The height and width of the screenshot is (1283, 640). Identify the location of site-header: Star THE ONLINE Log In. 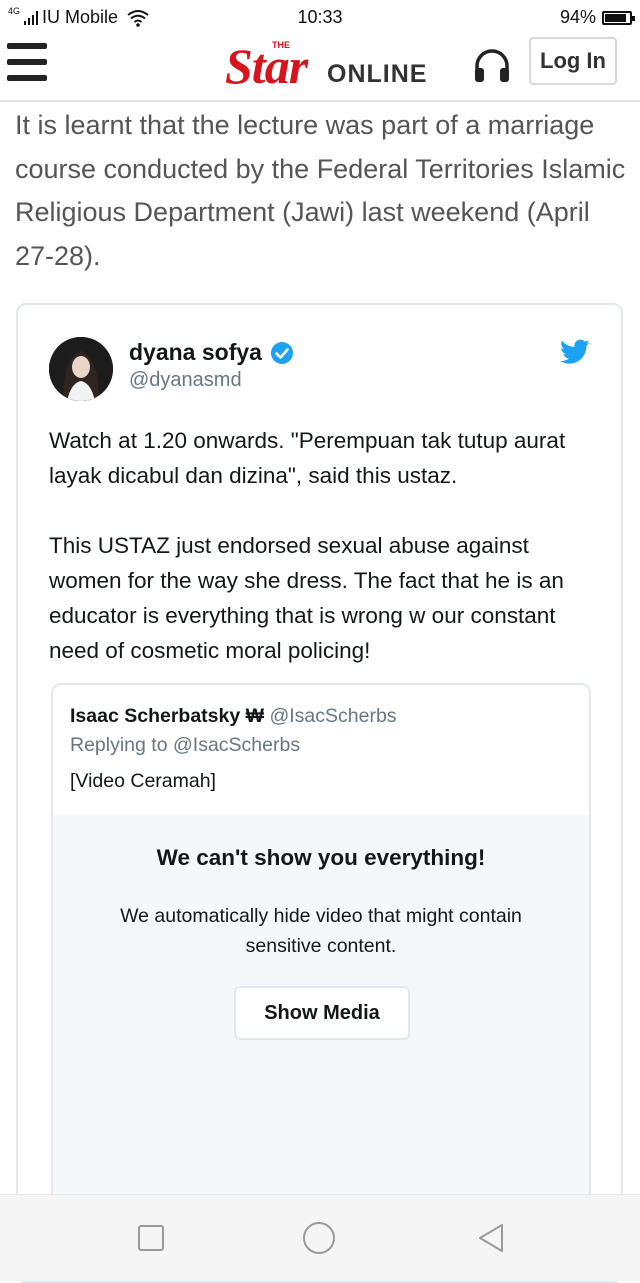
(320, 68).